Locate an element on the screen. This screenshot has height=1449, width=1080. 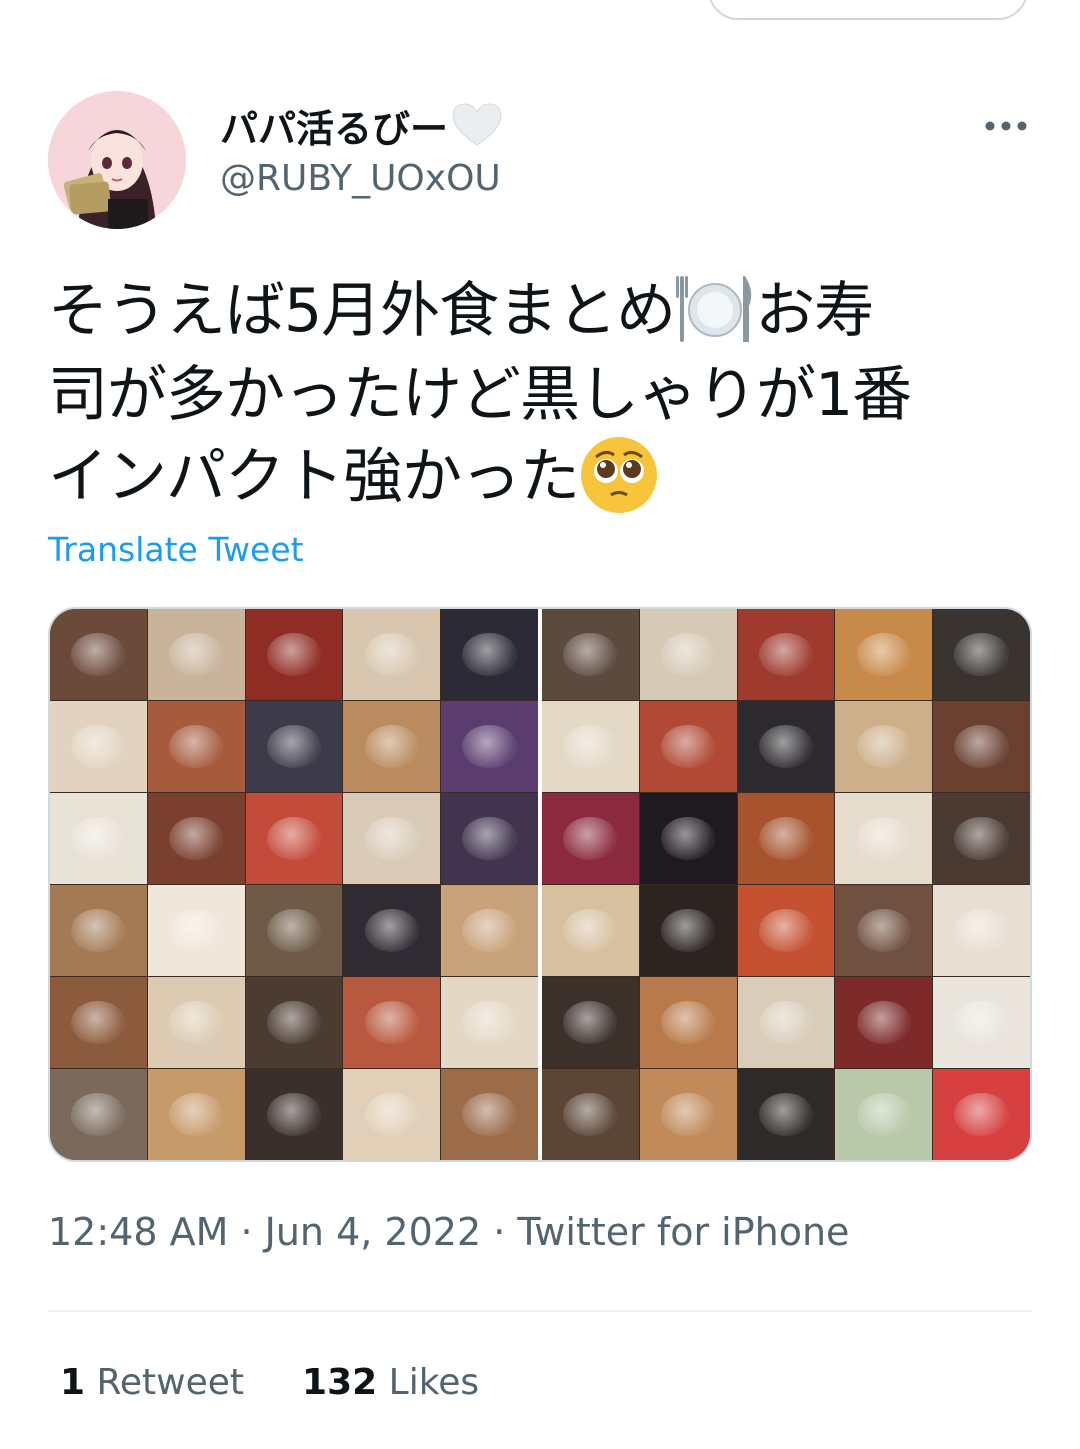
tweet-stats: 1 Retweet 132 Likes is located at coordinates (269, 1382).